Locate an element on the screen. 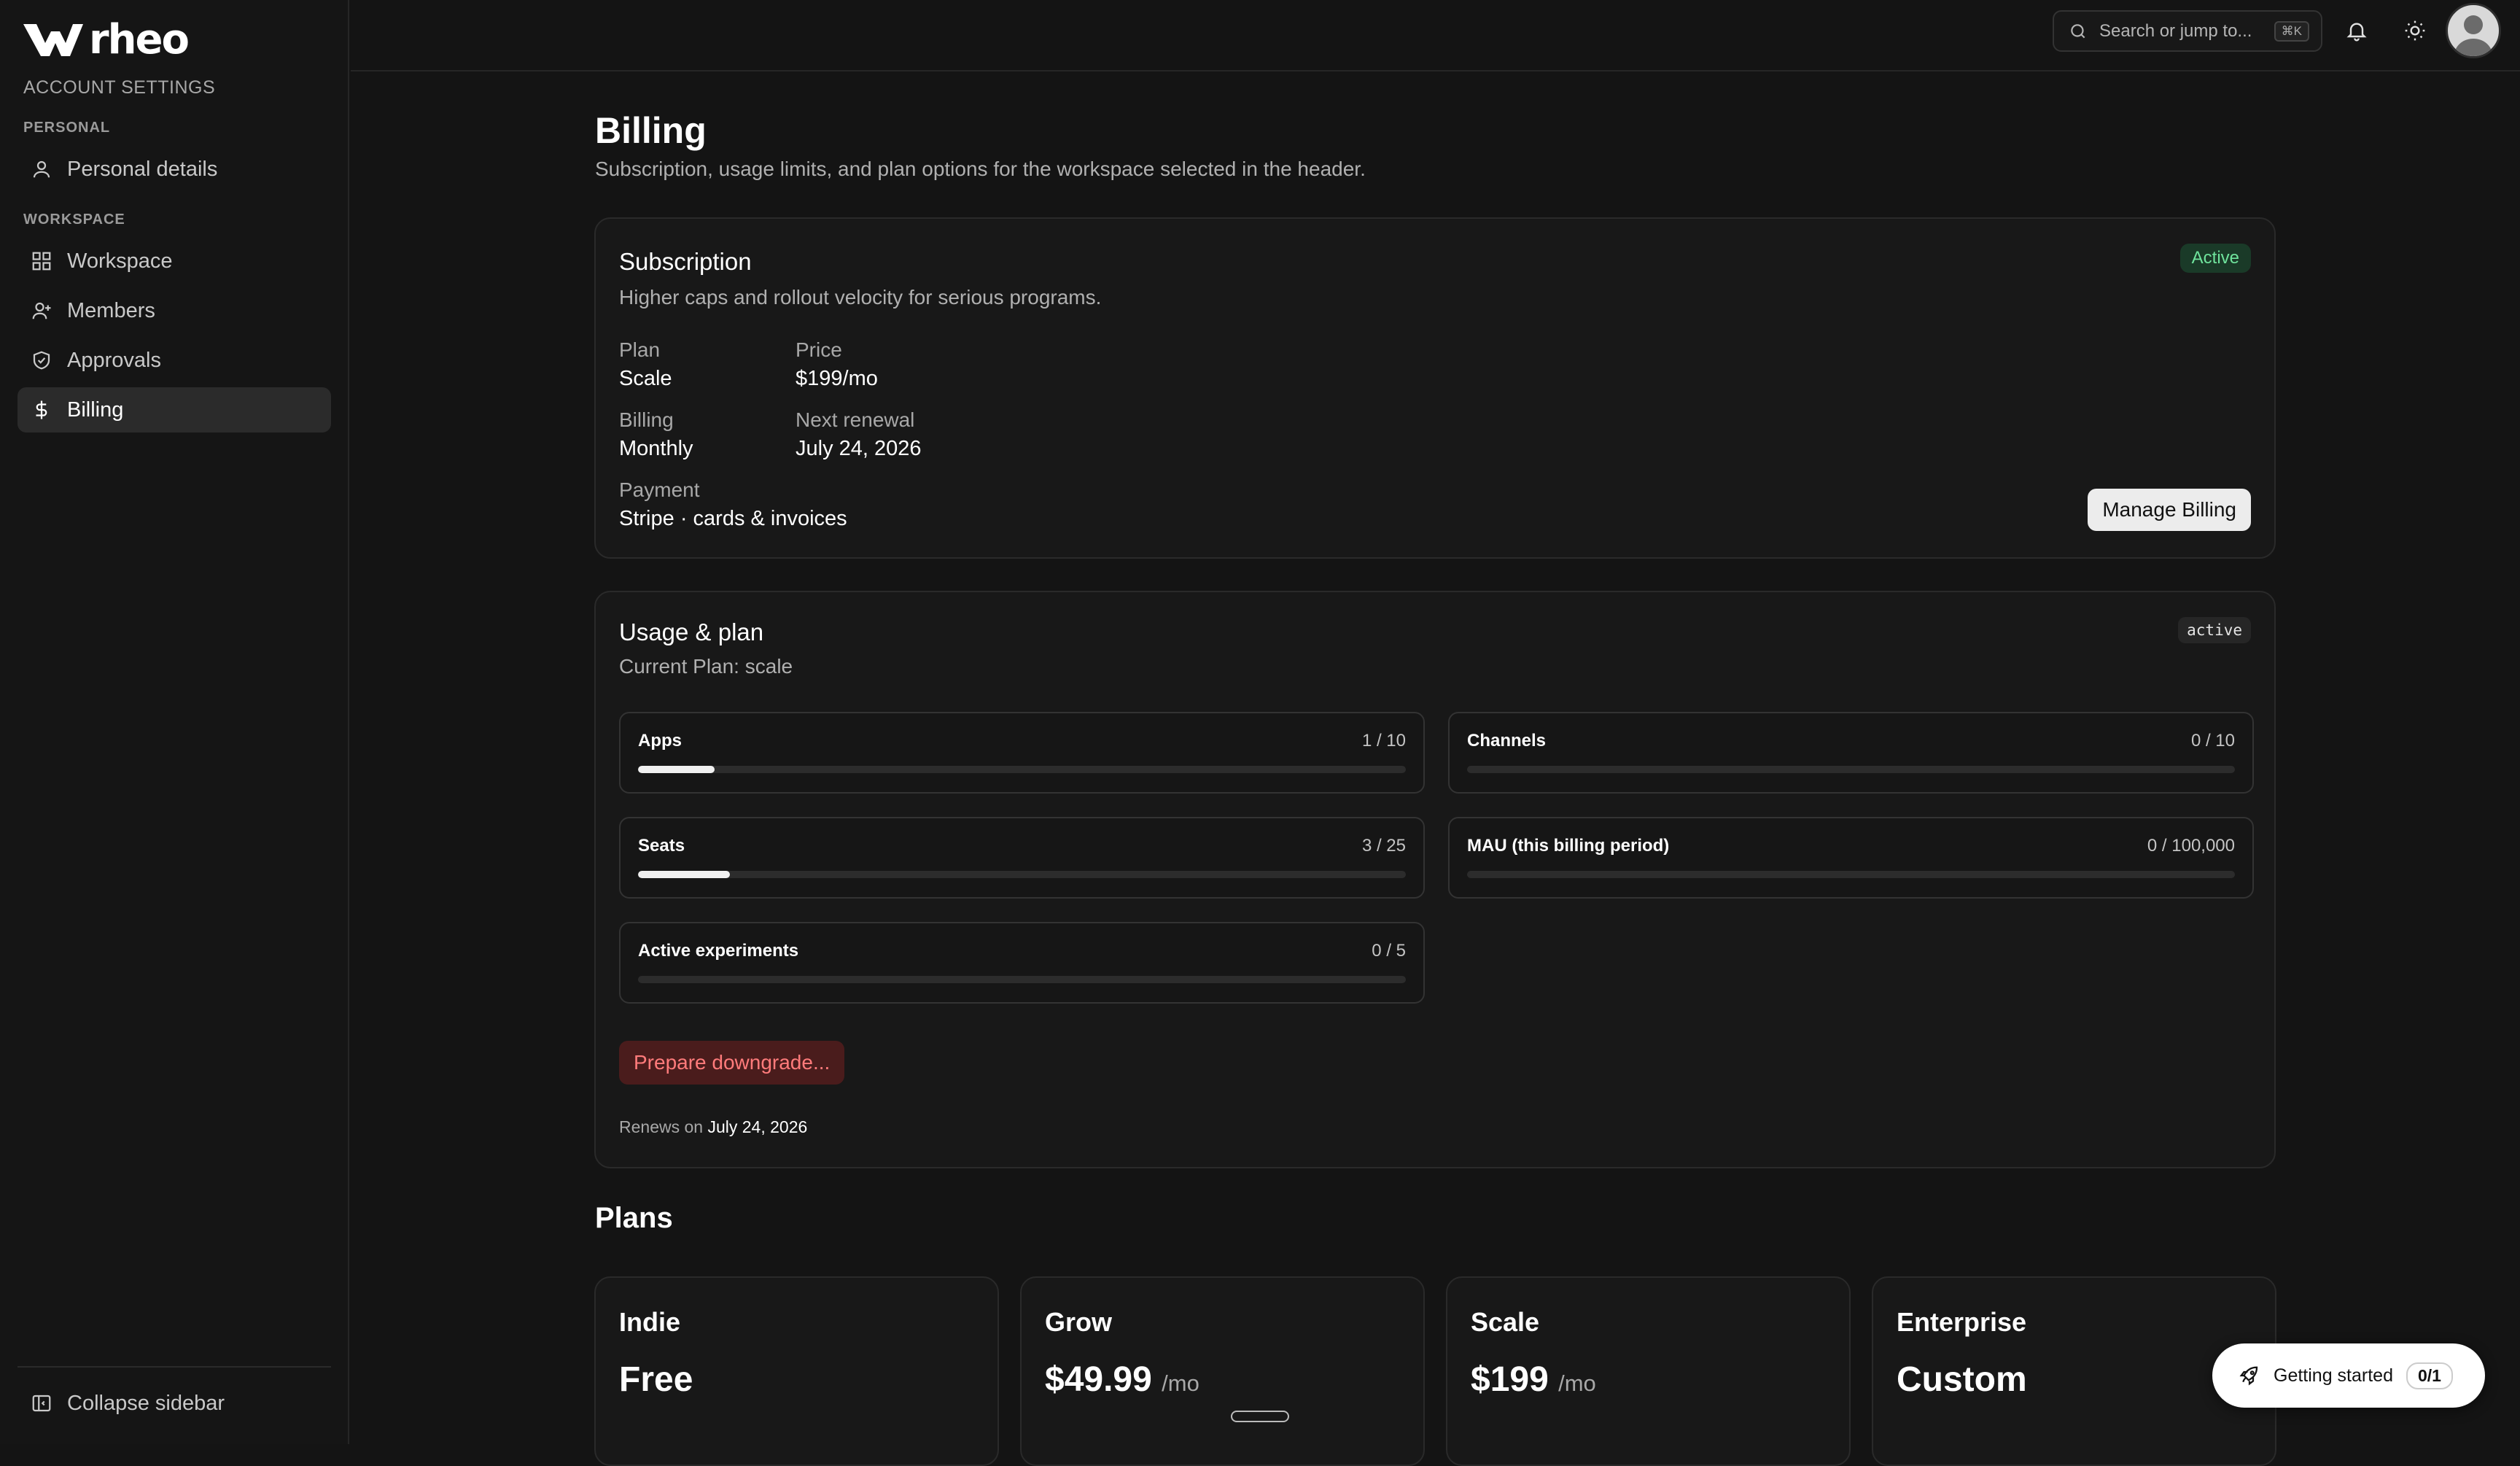 The image size is (2520, 1466). price-value: $199/mo is located at coordinates (837, 379).